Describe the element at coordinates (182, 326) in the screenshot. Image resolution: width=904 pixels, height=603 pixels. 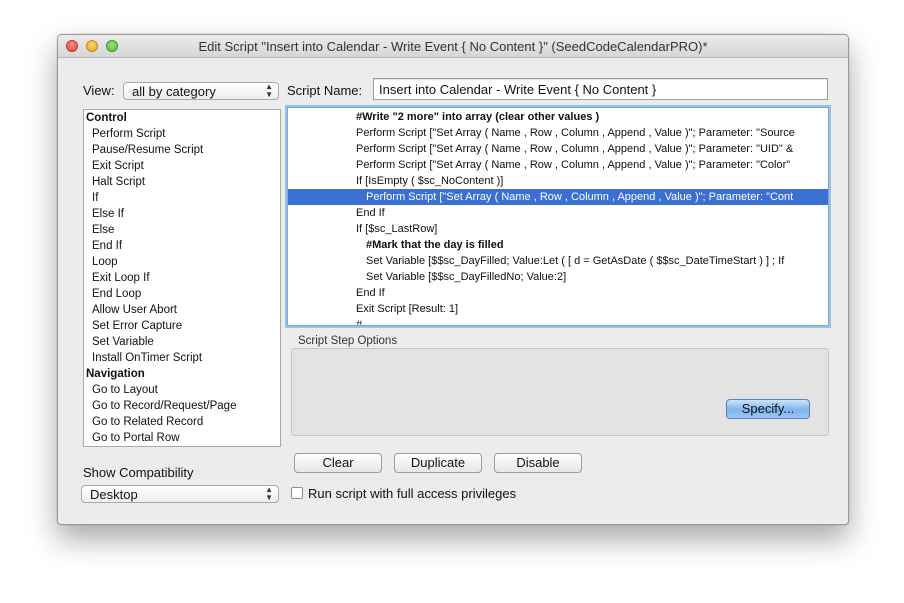
I see `steps-list-item: Set Error Capture` at that location.